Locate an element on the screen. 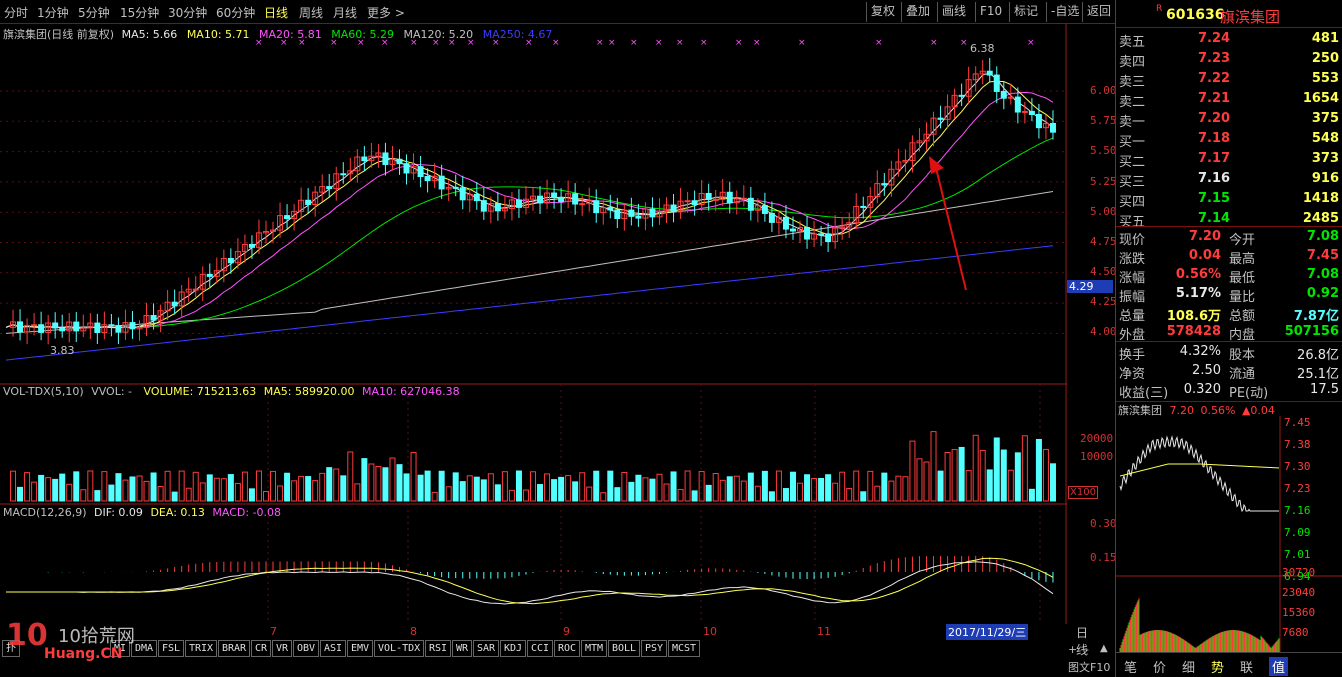 The width and height of the screenshot is (1342, 677). period-tab-5min: 5分钟 is located at coordinates (94, 12).